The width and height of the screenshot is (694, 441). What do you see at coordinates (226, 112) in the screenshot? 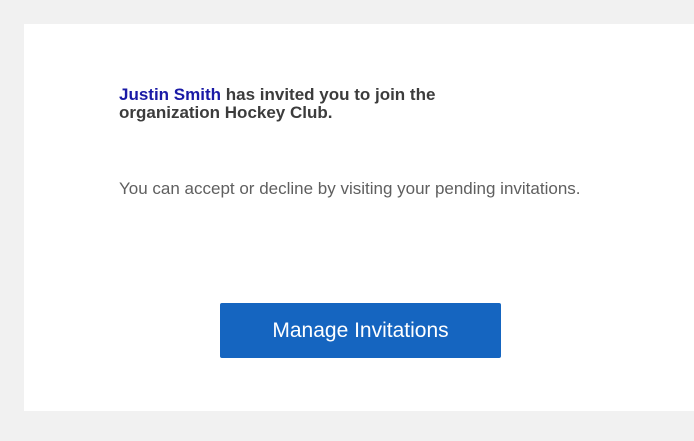
I see `organization-text: organization Hockey Club.` at bounding box center [226, 112].